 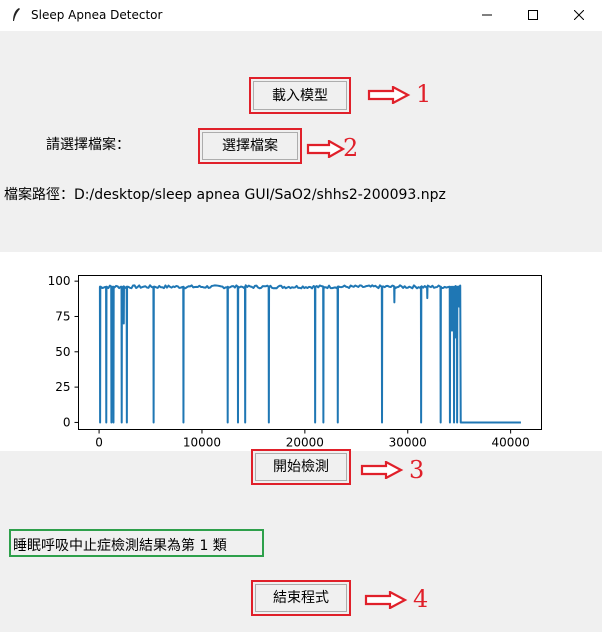 I want to click on x-tick-label: 10000, so click(x=202, y=443).